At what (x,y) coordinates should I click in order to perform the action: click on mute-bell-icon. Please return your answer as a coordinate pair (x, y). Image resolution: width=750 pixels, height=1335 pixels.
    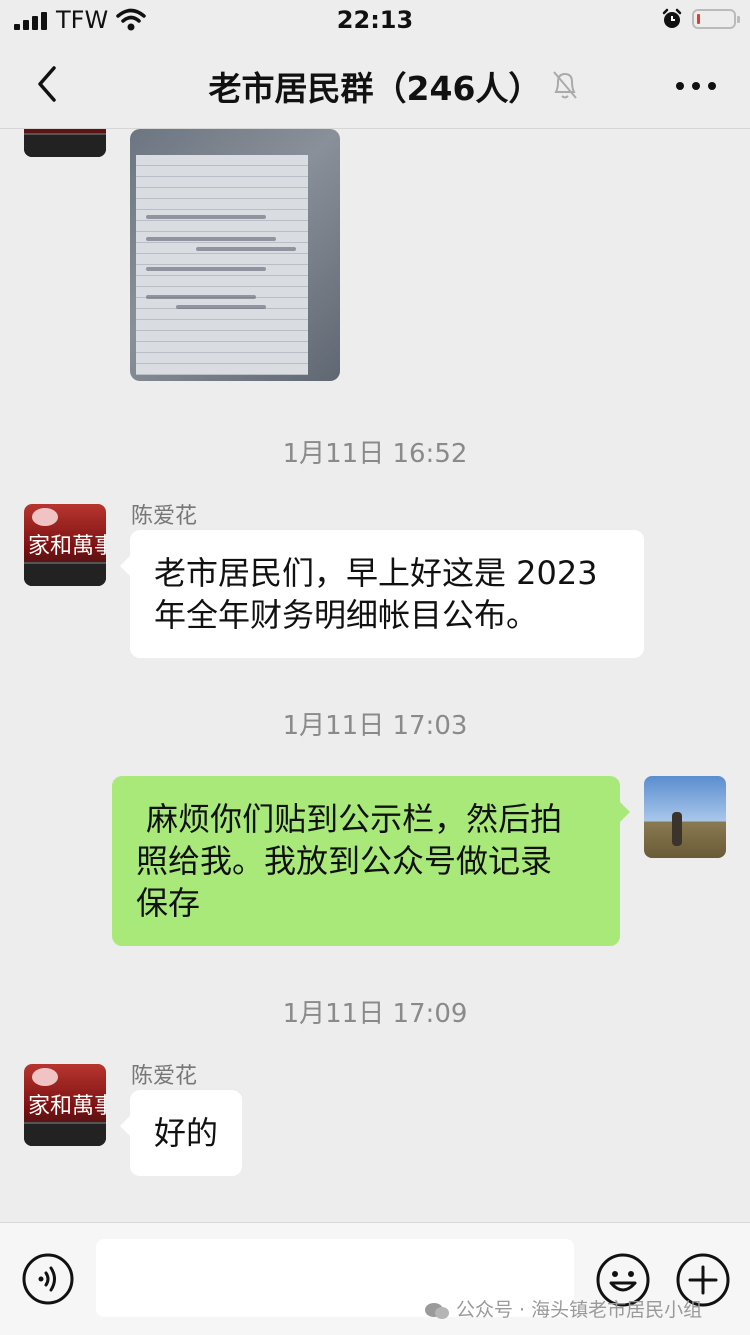
    Looking at the image, I should click on (565, 85).